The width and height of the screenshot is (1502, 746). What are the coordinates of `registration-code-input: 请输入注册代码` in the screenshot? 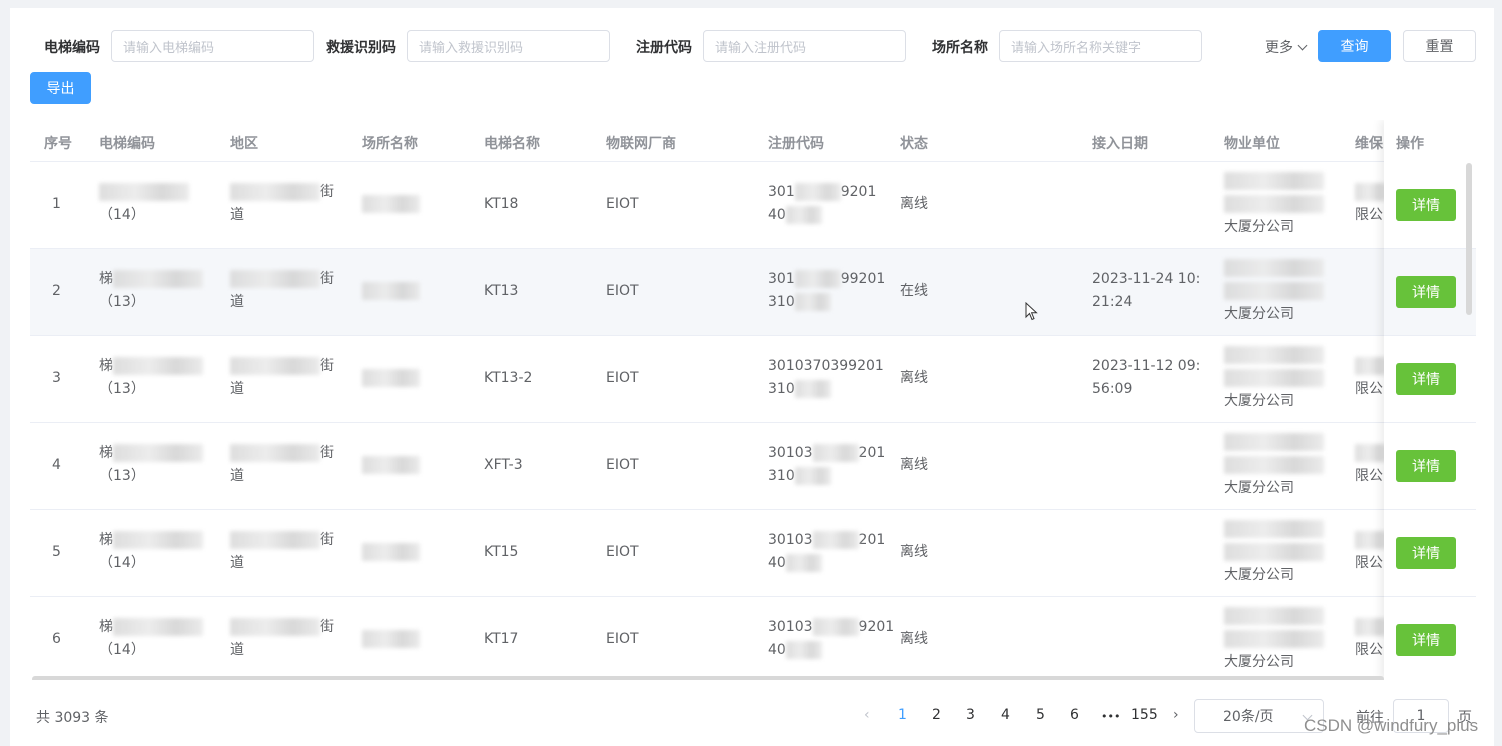 It's located at (804, 46).